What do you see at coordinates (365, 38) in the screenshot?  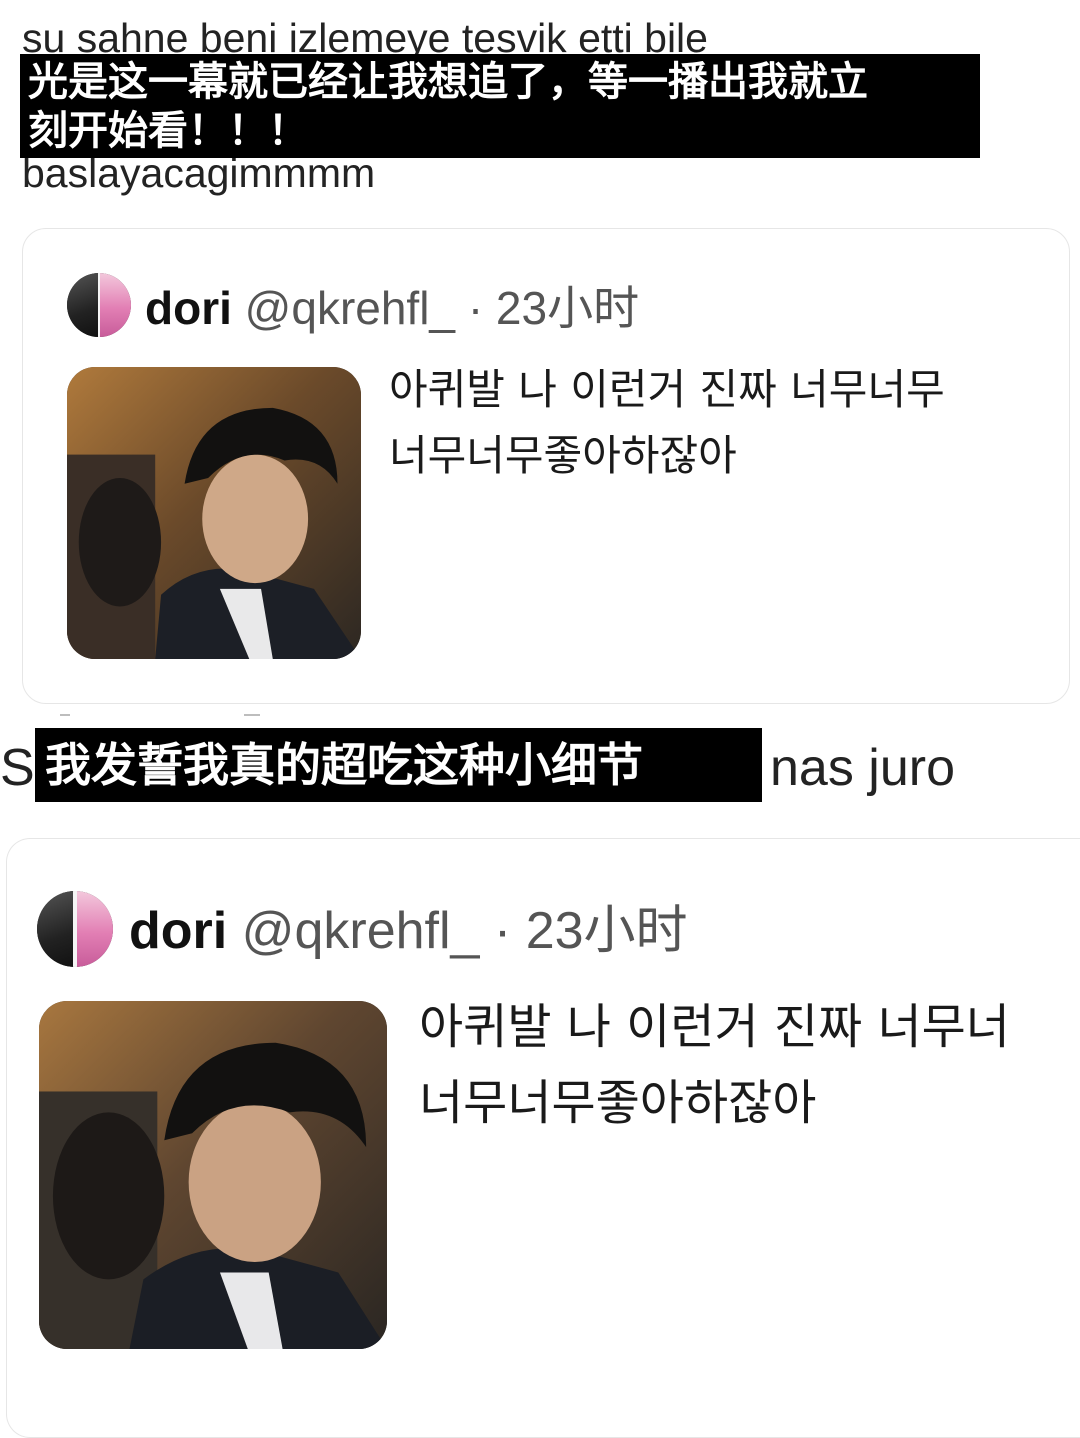 I see `original-caption-line-1: su sahne beni izlemeye tesvik etti bile` at bounding box center [365, 38].